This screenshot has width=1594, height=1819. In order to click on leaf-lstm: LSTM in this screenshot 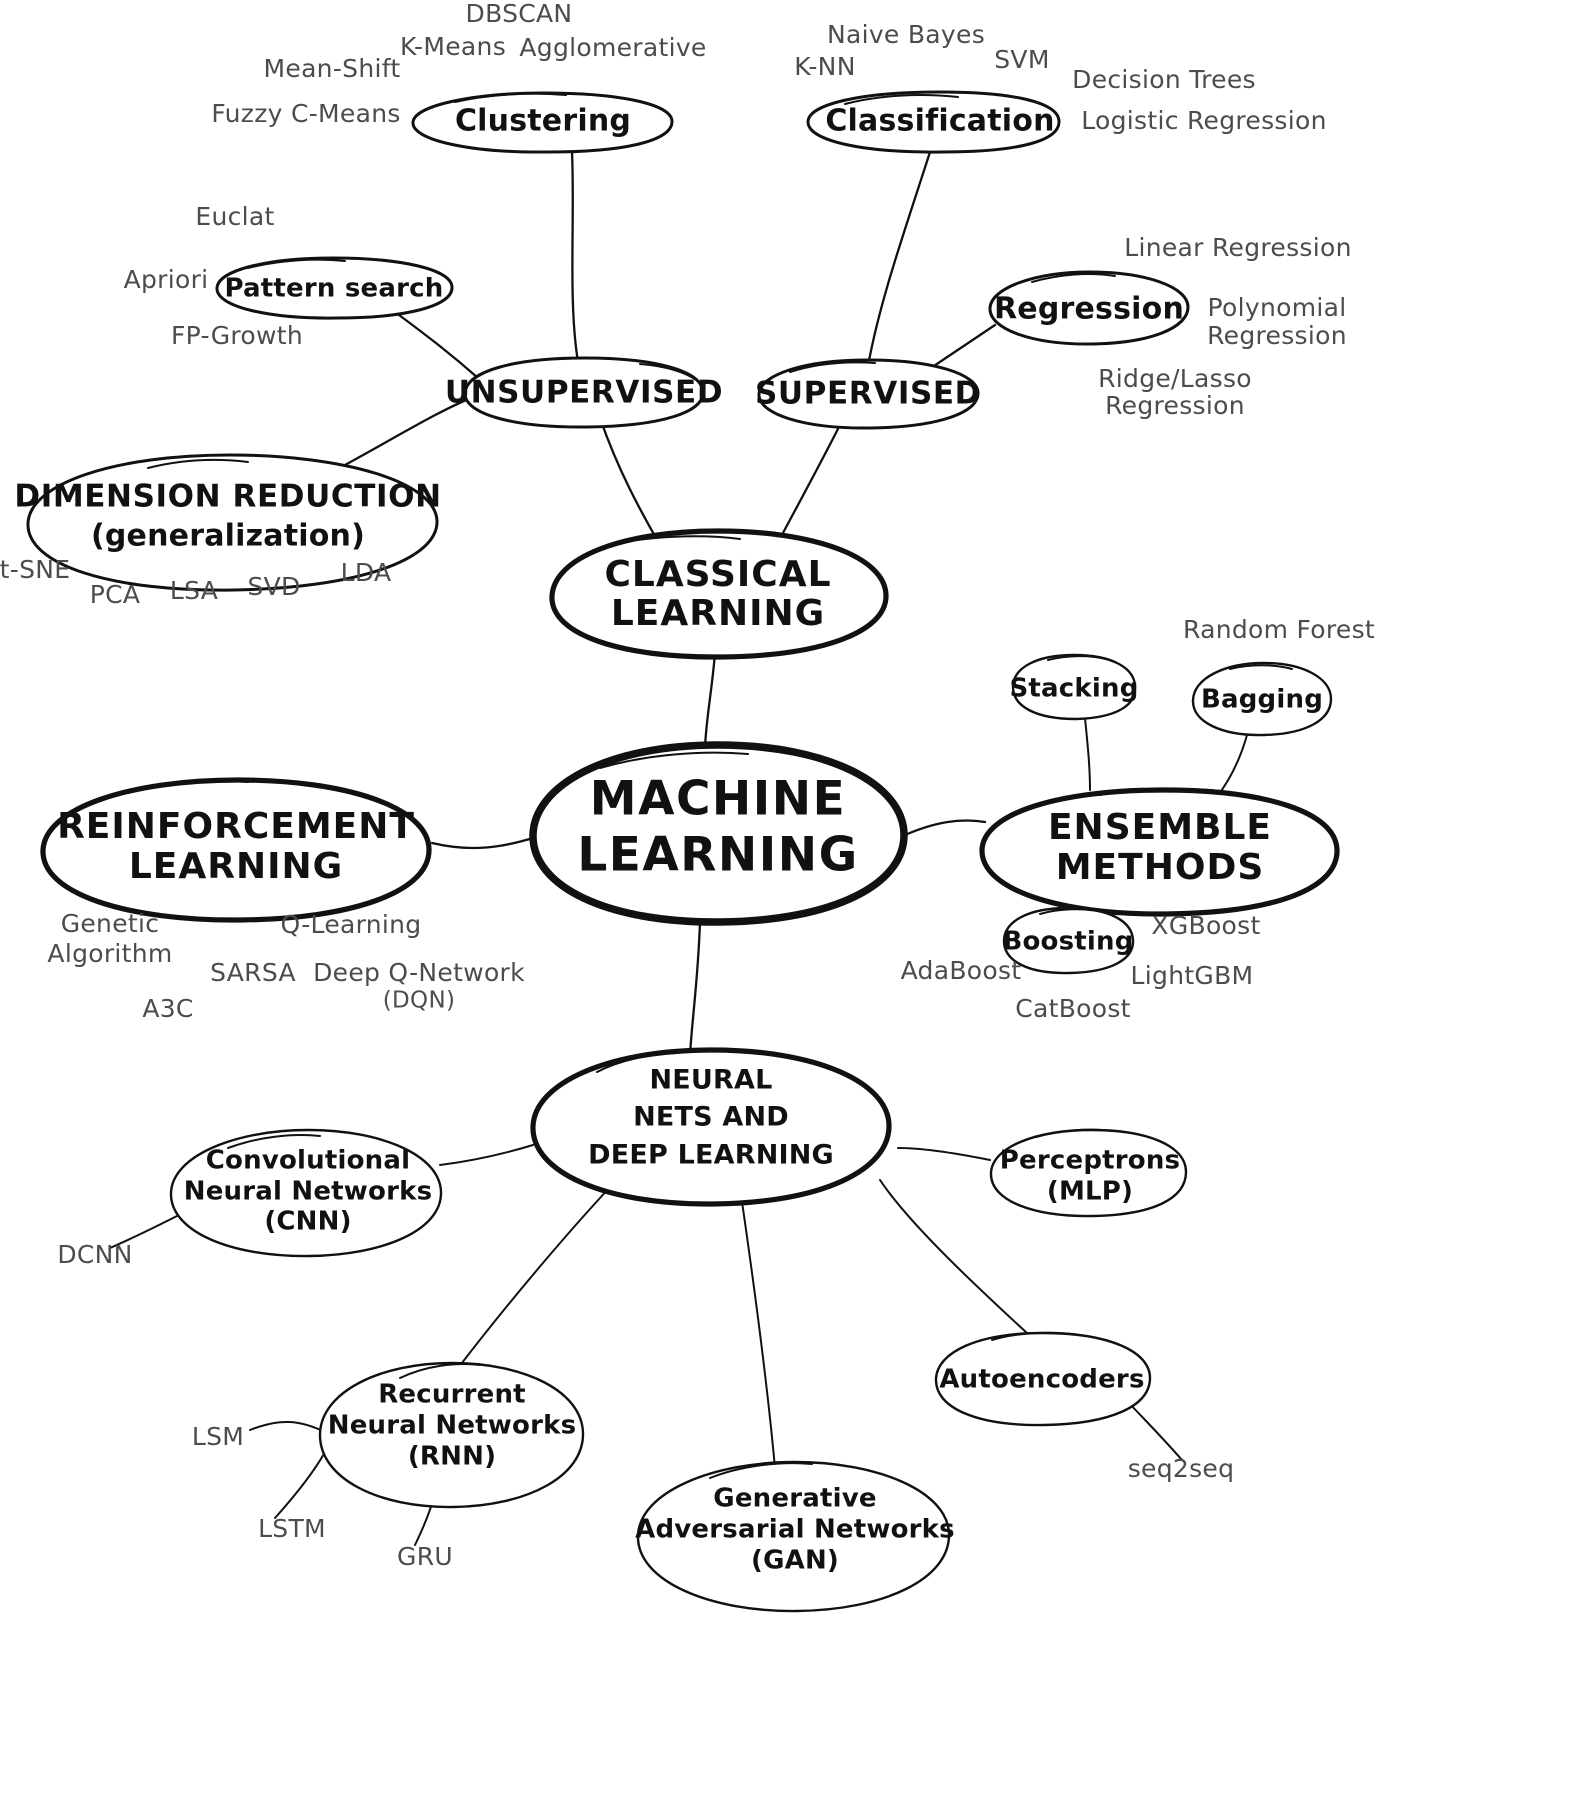, I will do `click(292, 1528)`.